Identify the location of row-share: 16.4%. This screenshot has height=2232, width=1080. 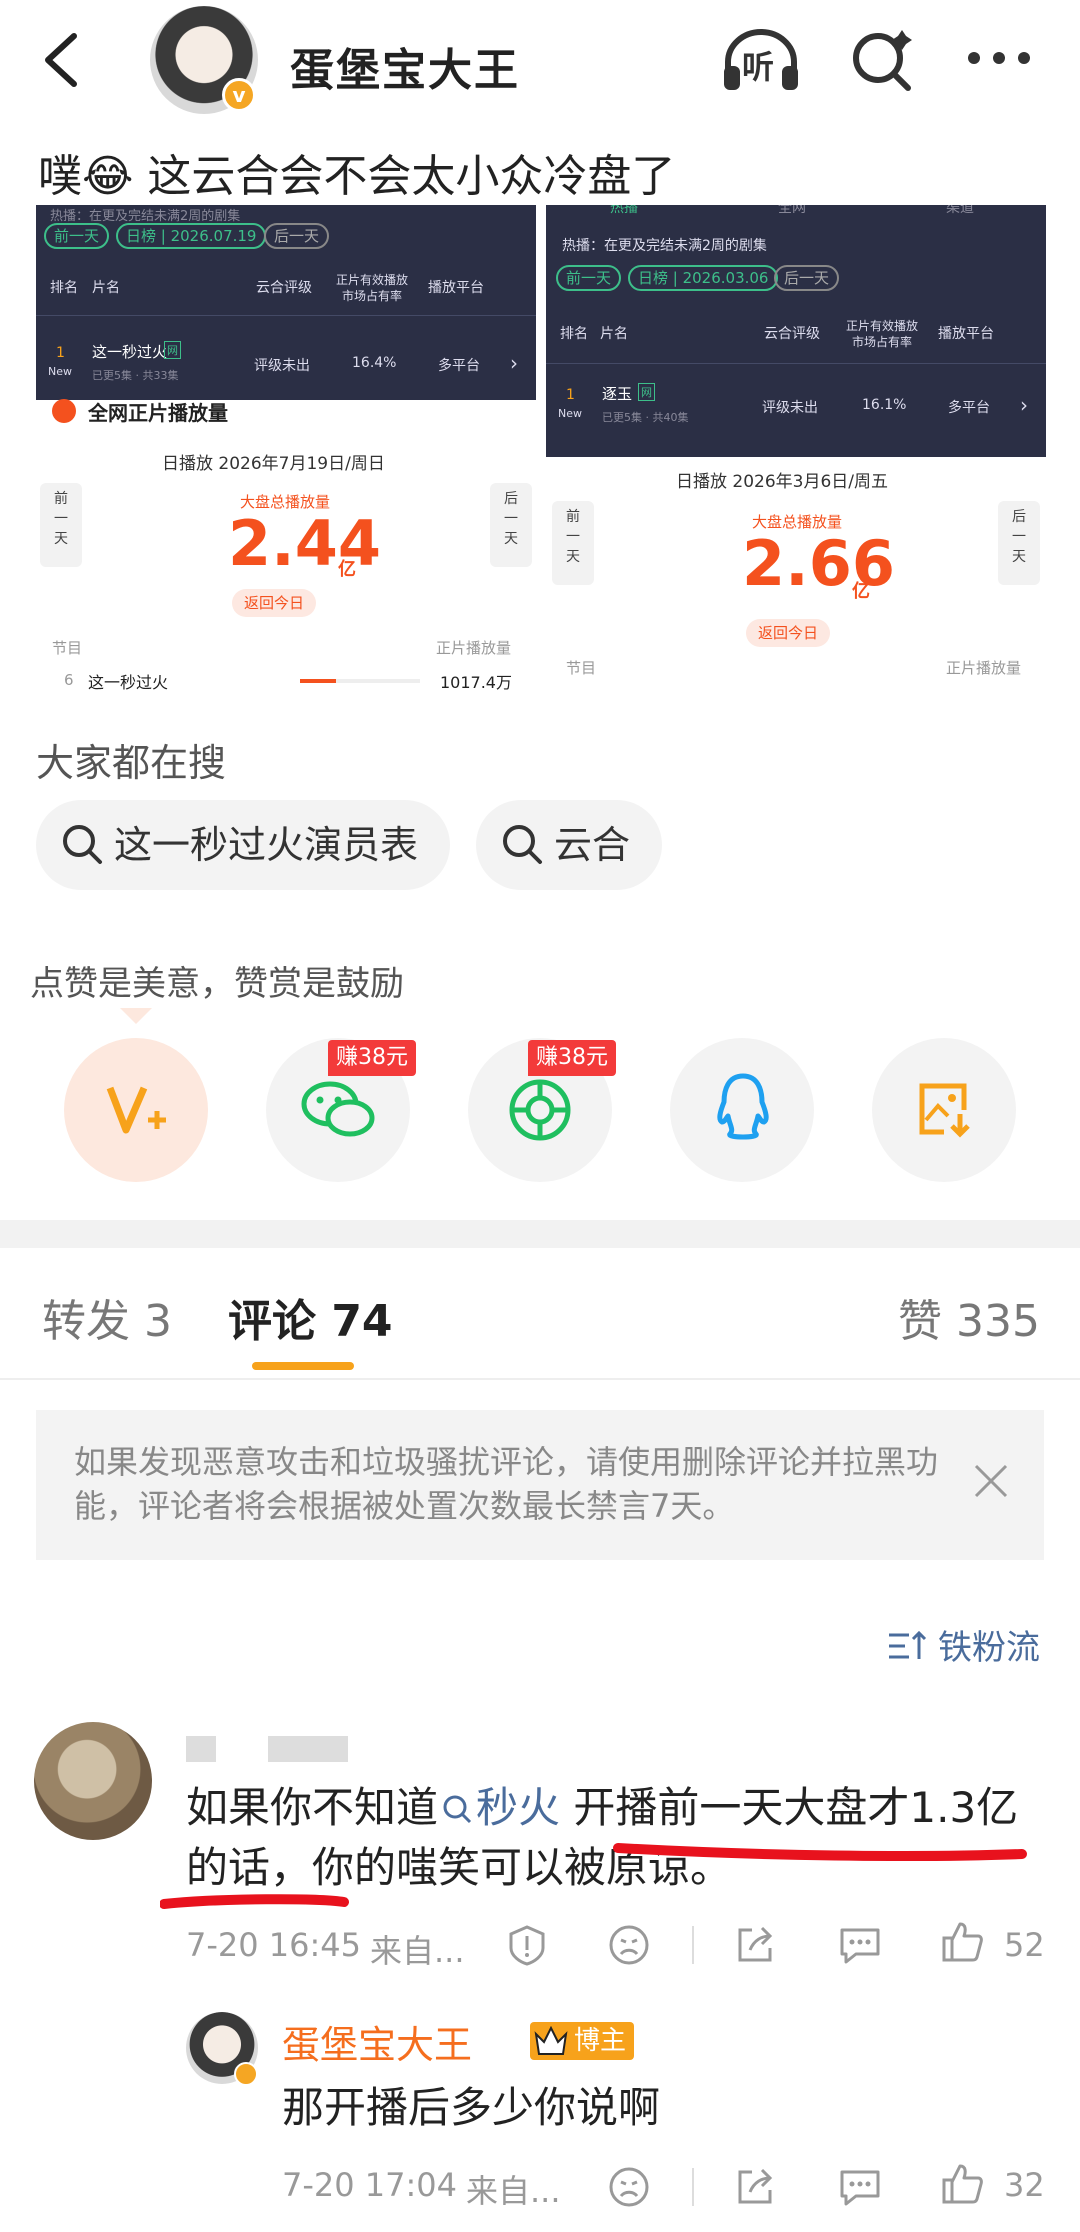
(374, 363).